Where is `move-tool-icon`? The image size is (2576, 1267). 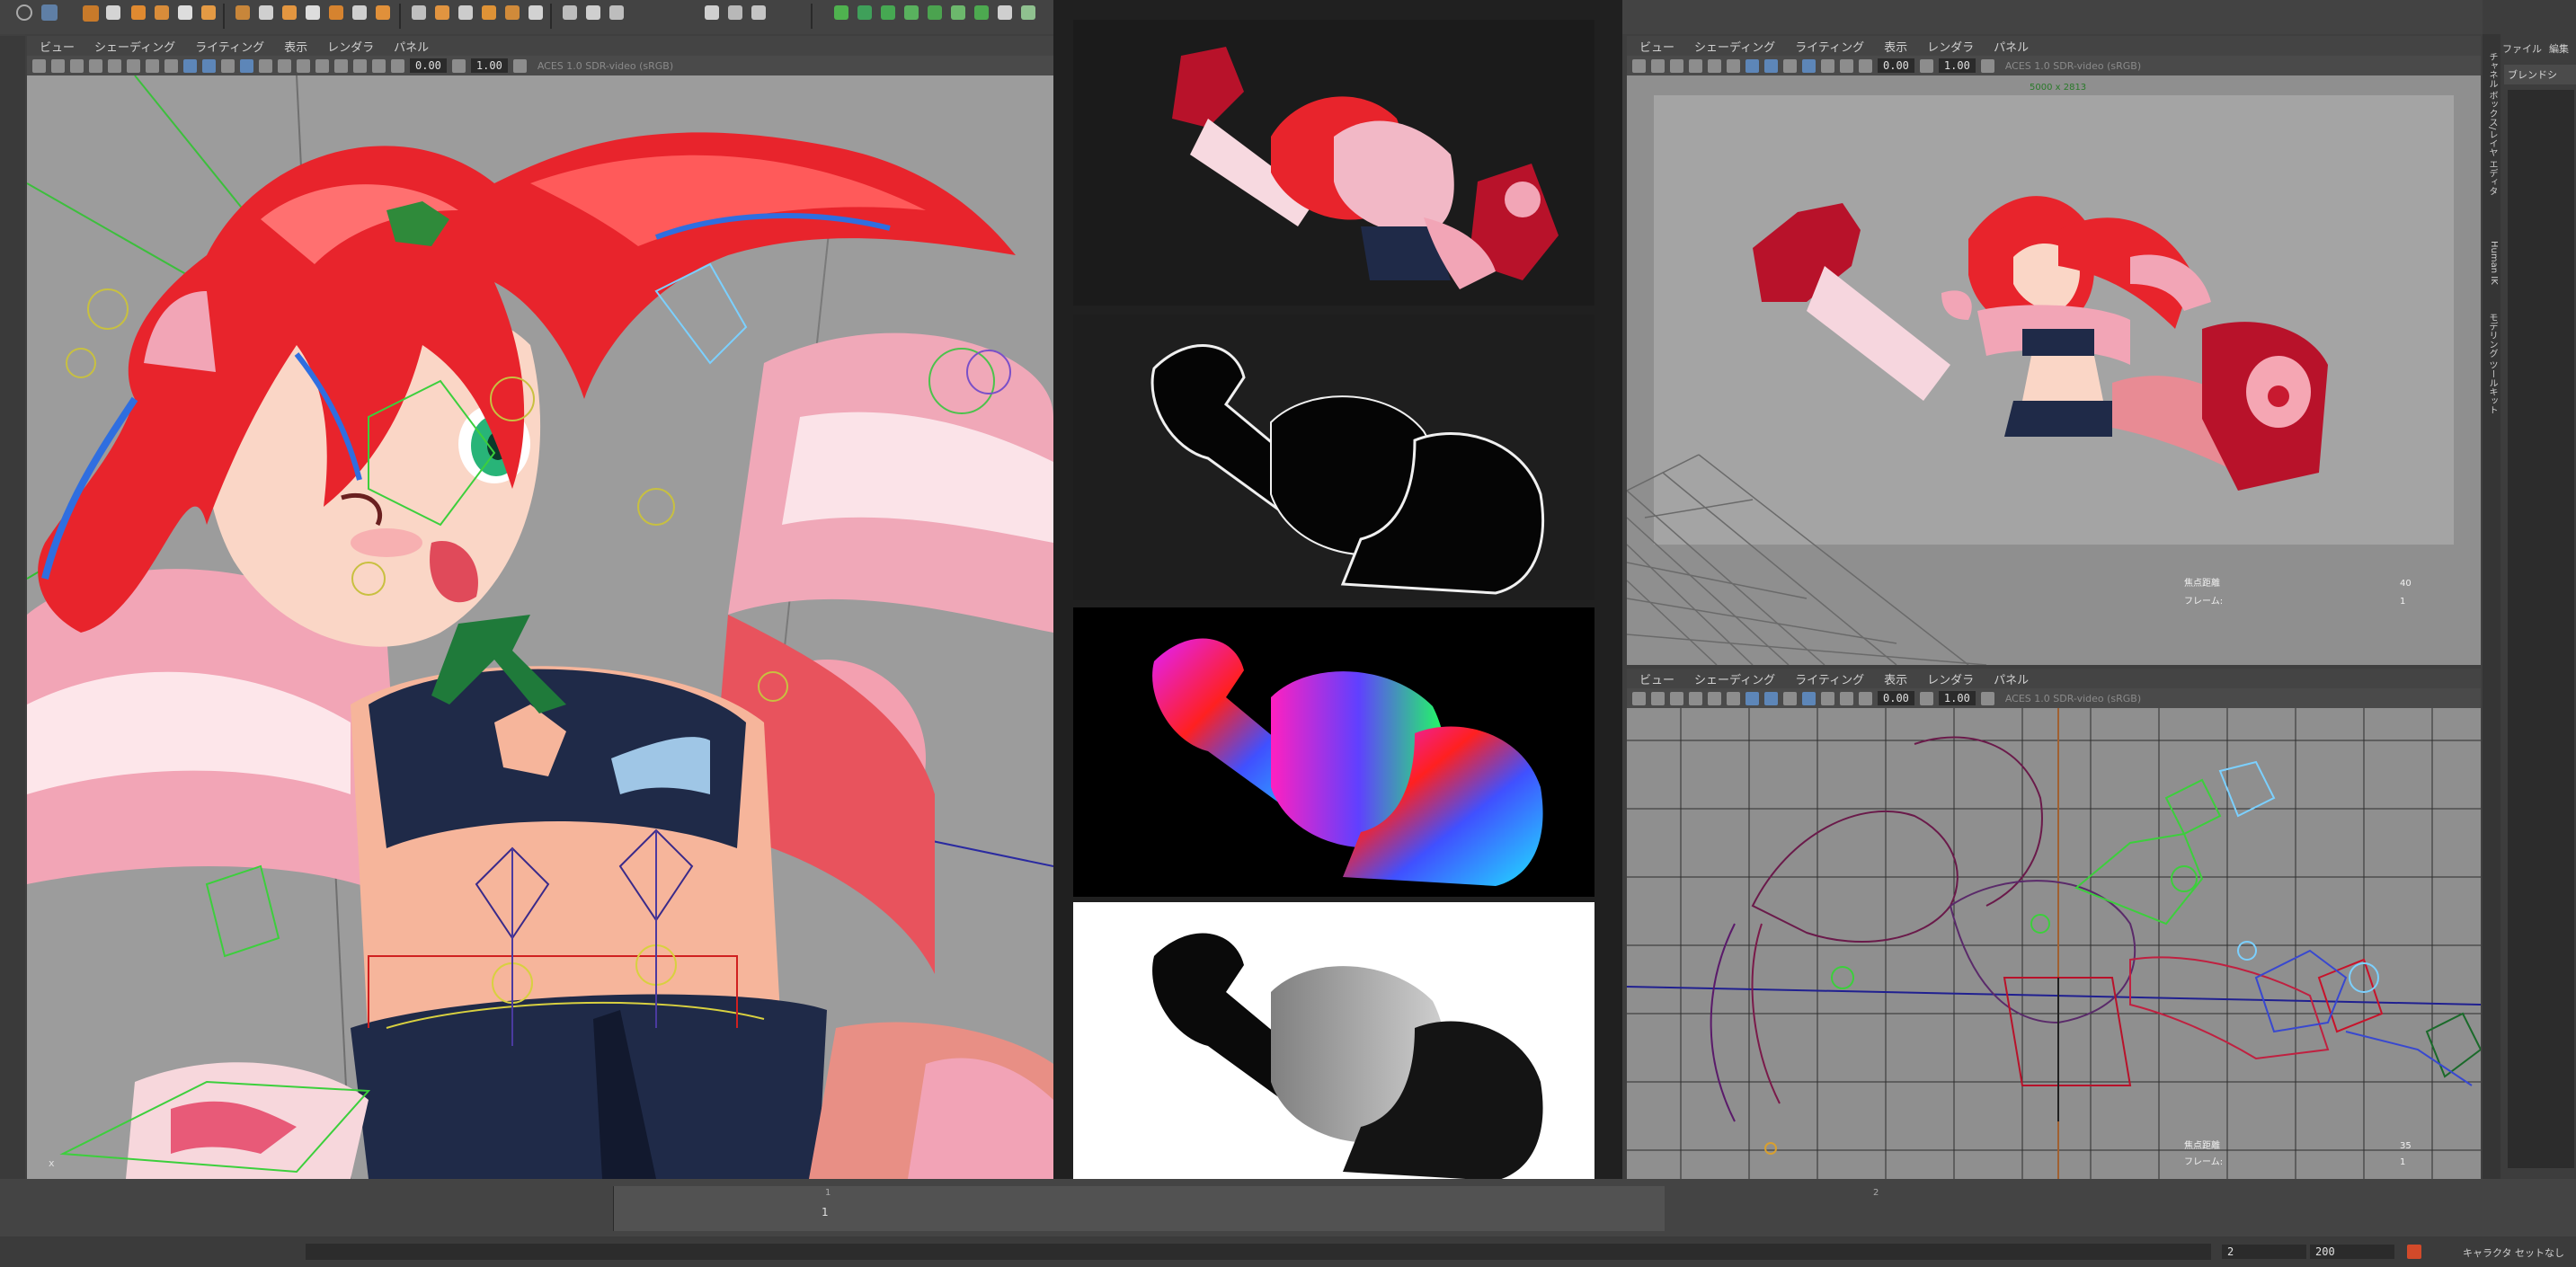
move-tool-icon is located at coordinates (49, 12).